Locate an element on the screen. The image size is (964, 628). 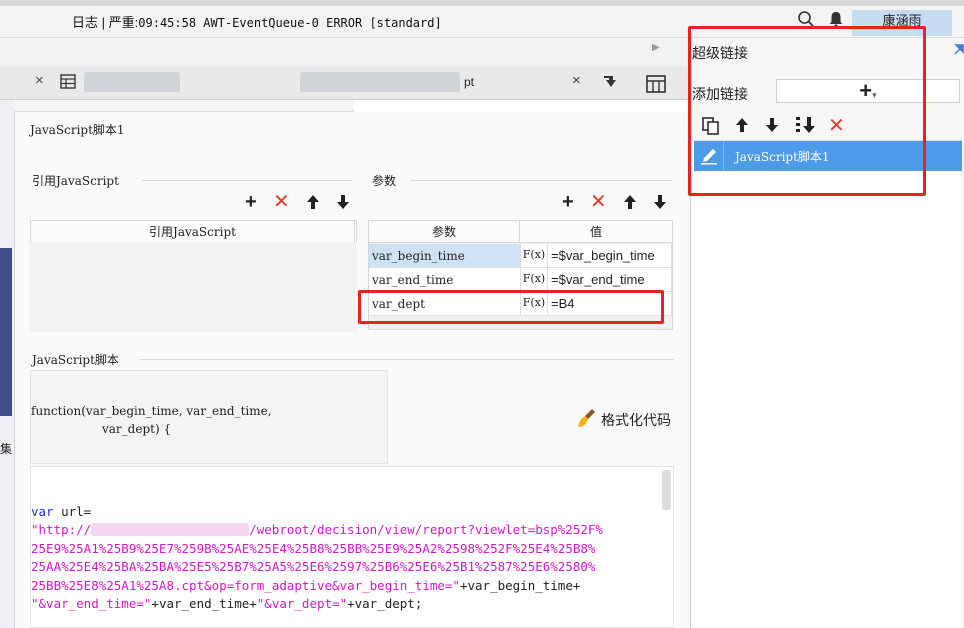
function-signature-line: var_dept) { is located at coordinates (137, 429).